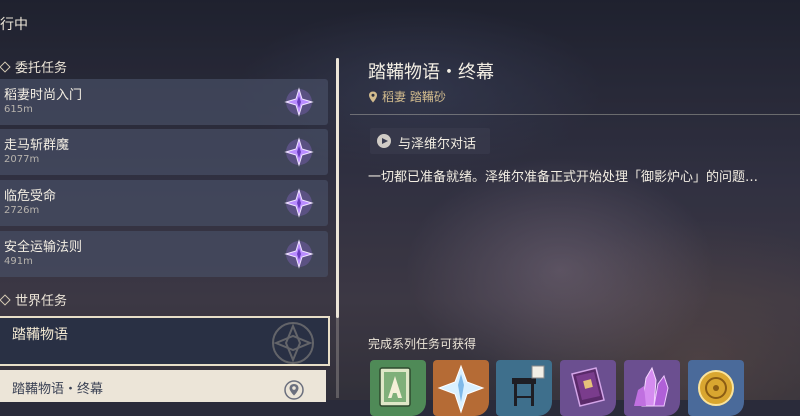 This screenshot has width=800, height=416. What do you see at coordinates (414, 97) in the screenshot?
I see `quest-location-text: 稻妻 踏鞴砂` at bounding box center [414, 97].